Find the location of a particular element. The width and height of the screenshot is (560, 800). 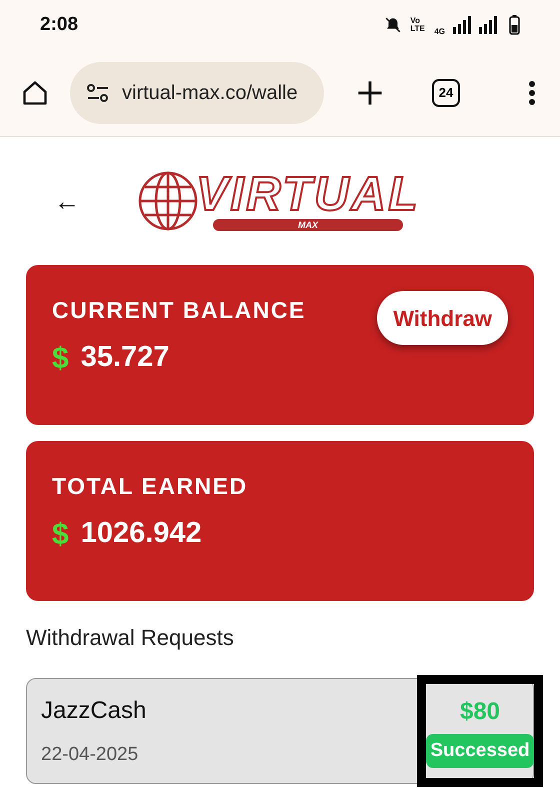

card-label: TOTAL EARNED is located at coordinates (150, 486).